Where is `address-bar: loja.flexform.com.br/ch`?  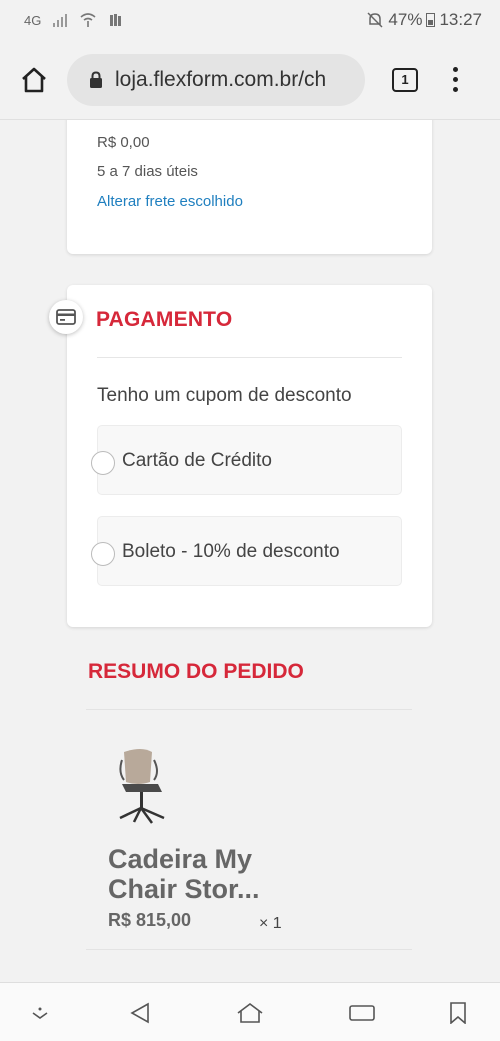
address-bar: loja.flexform.com.br/ch is located at coordinates (216, 79).